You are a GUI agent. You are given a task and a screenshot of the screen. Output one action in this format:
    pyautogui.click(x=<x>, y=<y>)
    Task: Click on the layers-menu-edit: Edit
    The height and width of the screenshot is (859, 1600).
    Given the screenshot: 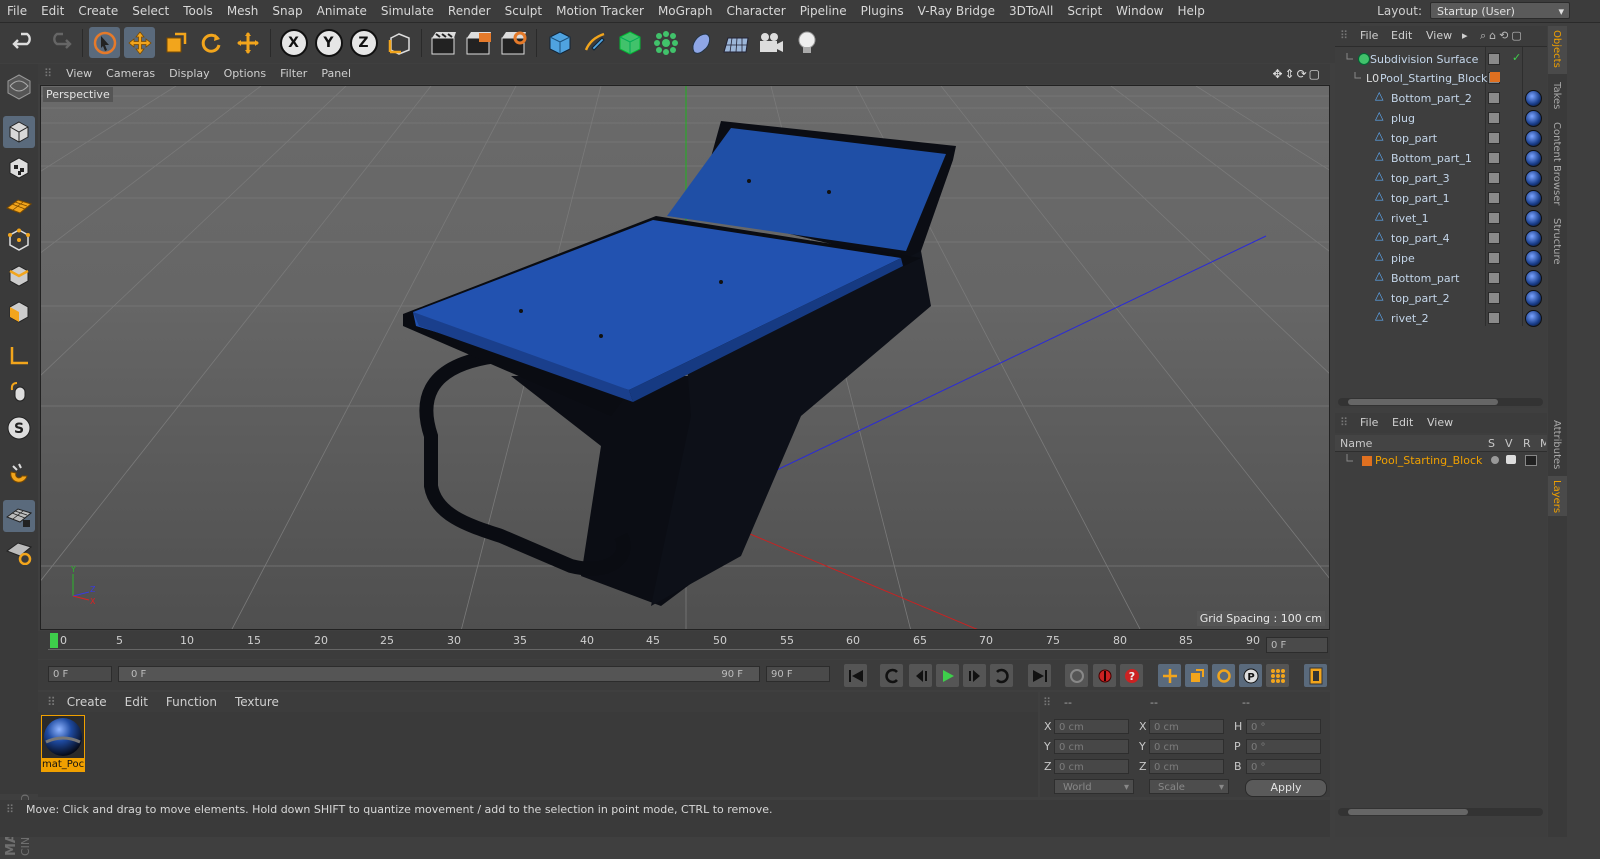 What is the action you would take?
    pyautogui.click(x=1402, y=423)
    